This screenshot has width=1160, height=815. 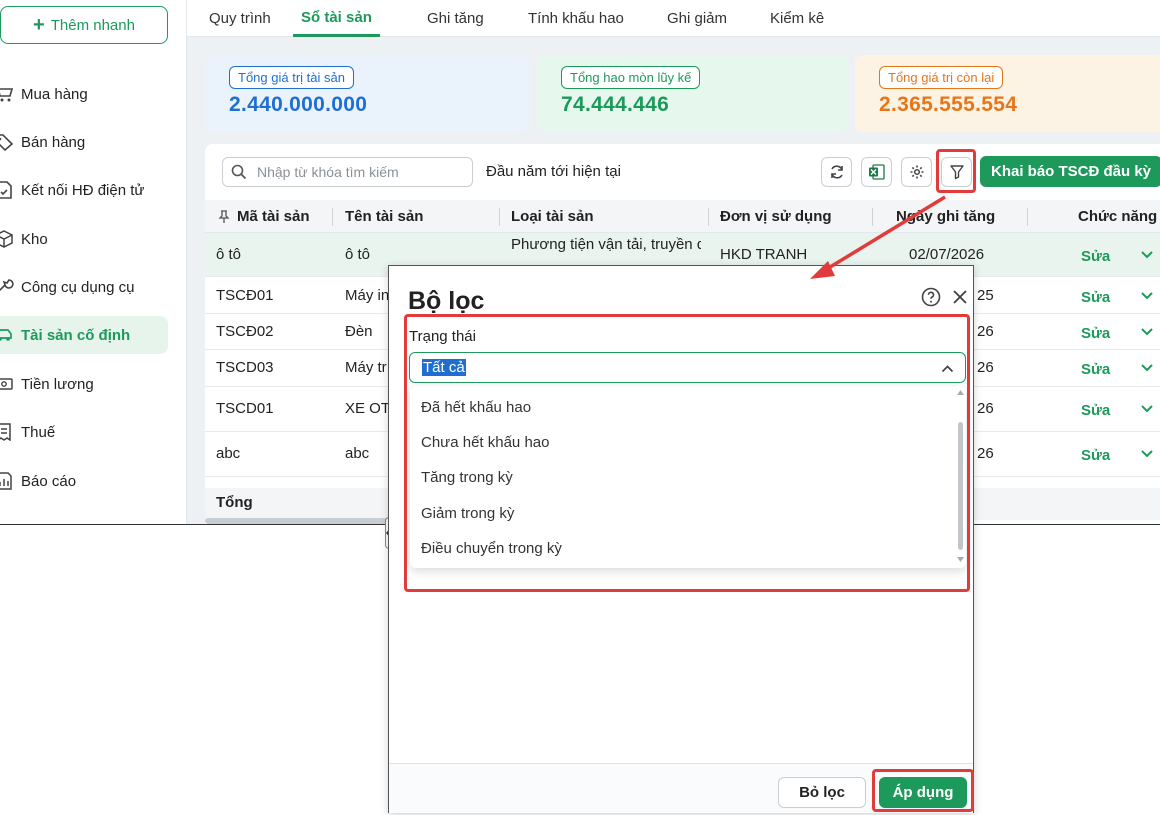 I want to click on tab-depreciation: Tính khấu hao, so click(x=576, y=18).